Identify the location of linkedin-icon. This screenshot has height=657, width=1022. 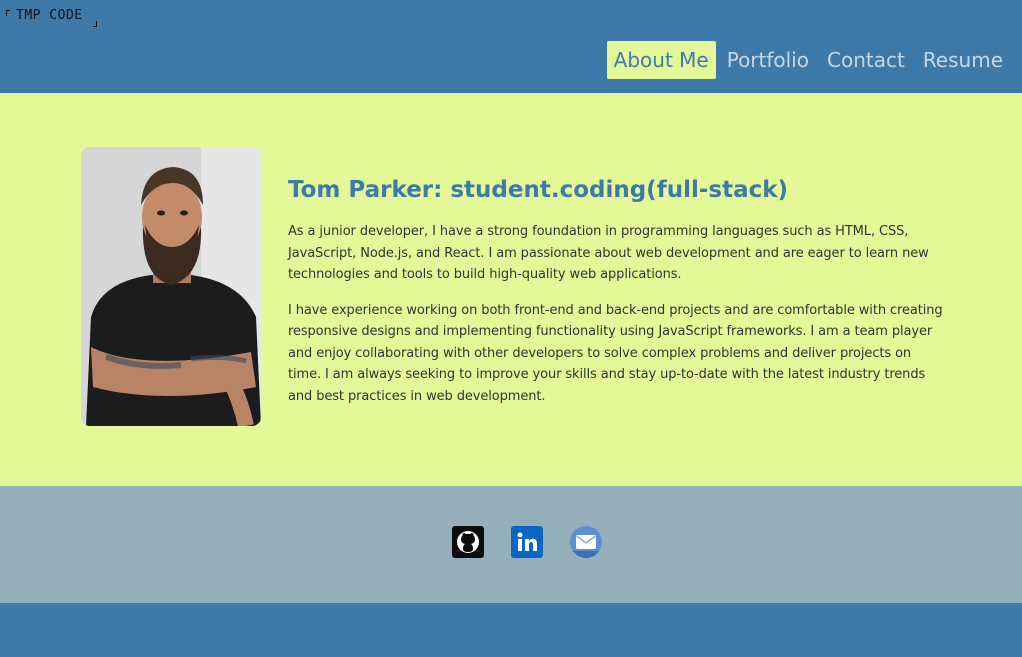
(527, 542).